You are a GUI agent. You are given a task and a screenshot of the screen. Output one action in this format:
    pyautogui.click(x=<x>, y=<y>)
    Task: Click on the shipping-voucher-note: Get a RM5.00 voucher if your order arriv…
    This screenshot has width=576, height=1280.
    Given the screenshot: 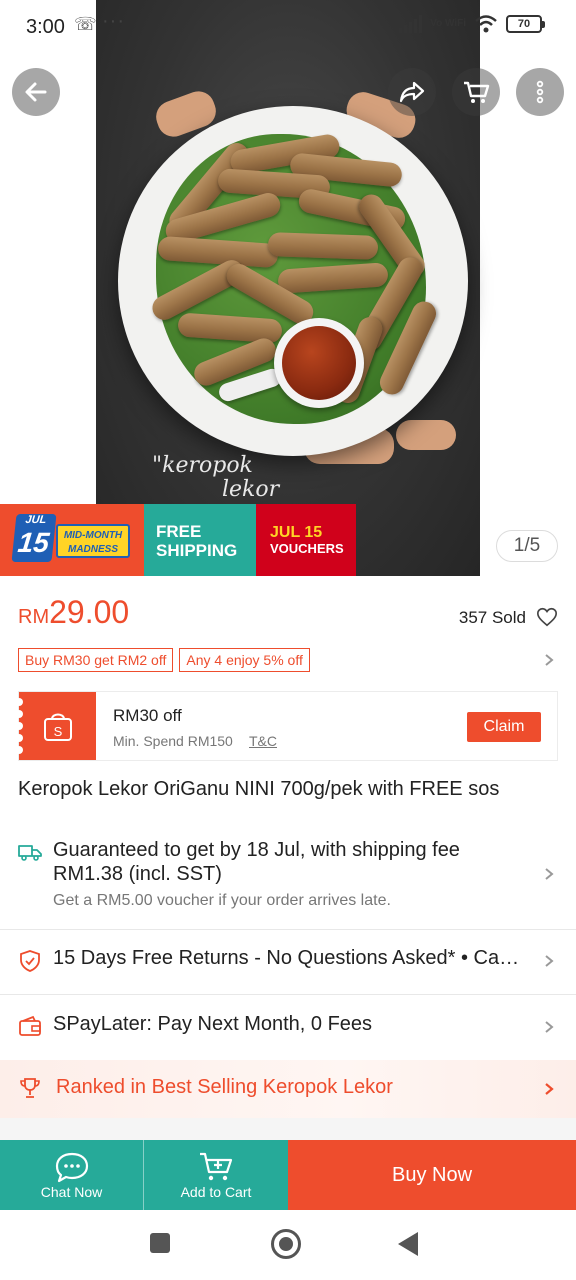 What is the action you would take?
    pyautogui.click(x=222, y=900)
    